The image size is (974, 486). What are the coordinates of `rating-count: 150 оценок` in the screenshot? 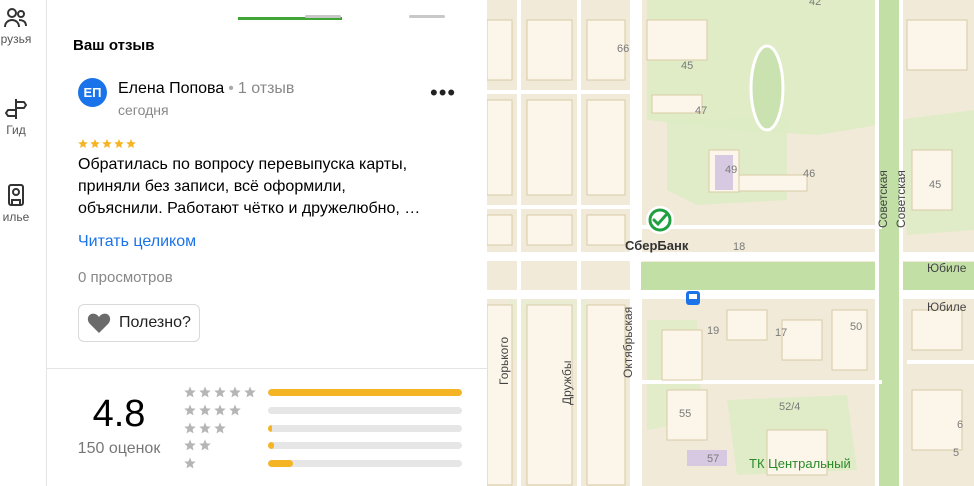 It's located at (119, 448).